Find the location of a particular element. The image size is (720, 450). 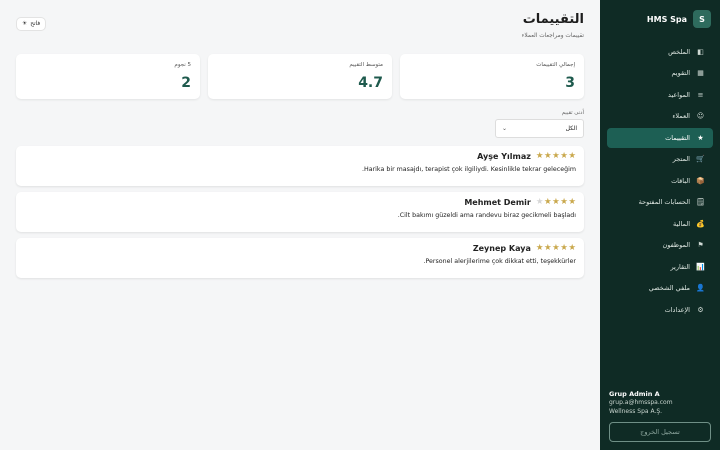

user-icon: 👤 is located at coordinates (700, 288).